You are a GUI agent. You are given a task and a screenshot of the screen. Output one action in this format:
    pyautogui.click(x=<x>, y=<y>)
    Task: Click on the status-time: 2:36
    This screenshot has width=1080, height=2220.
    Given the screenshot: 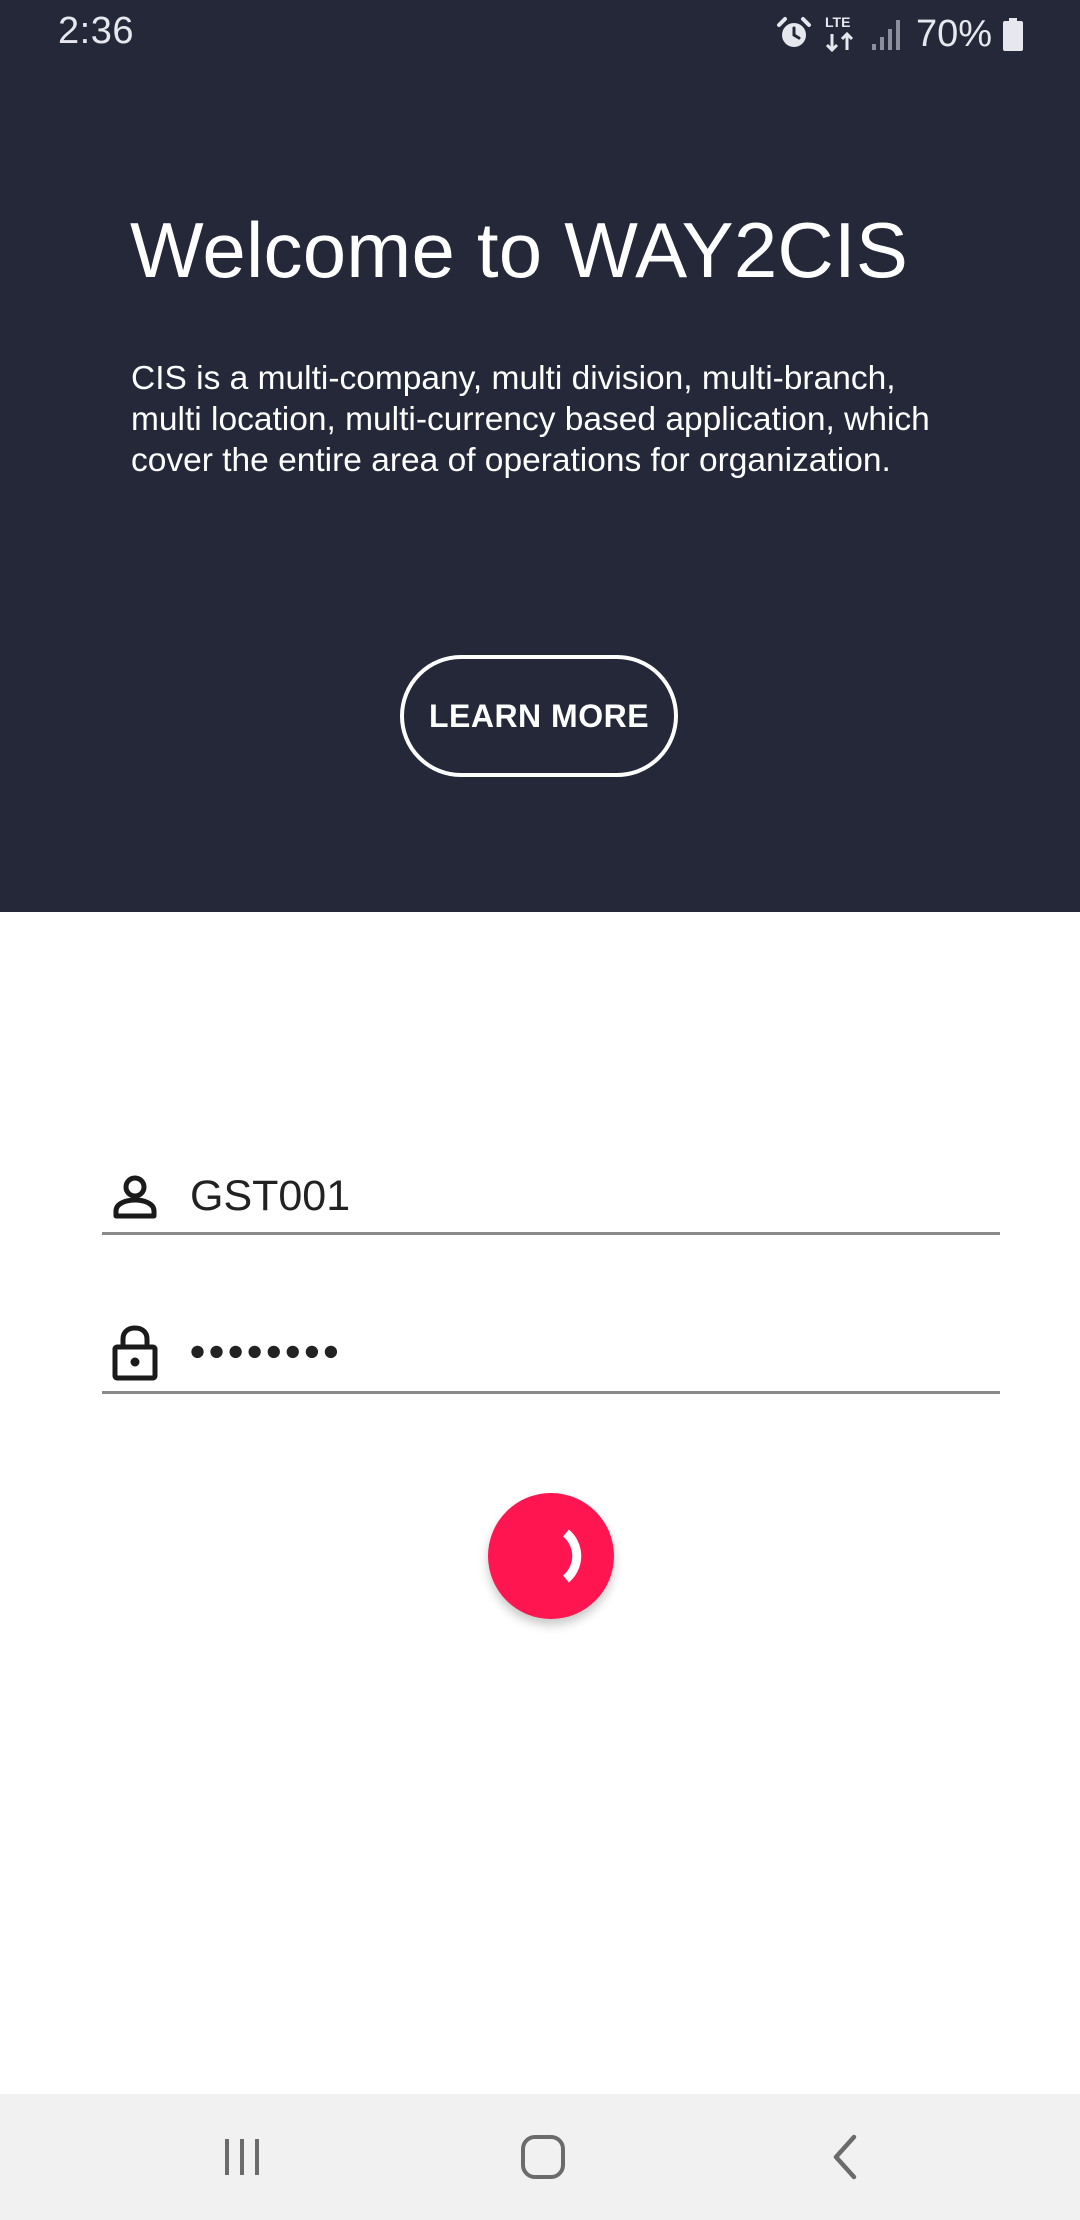 What is the action you would take?
    pyautogui.click(x=96, y=31)
    